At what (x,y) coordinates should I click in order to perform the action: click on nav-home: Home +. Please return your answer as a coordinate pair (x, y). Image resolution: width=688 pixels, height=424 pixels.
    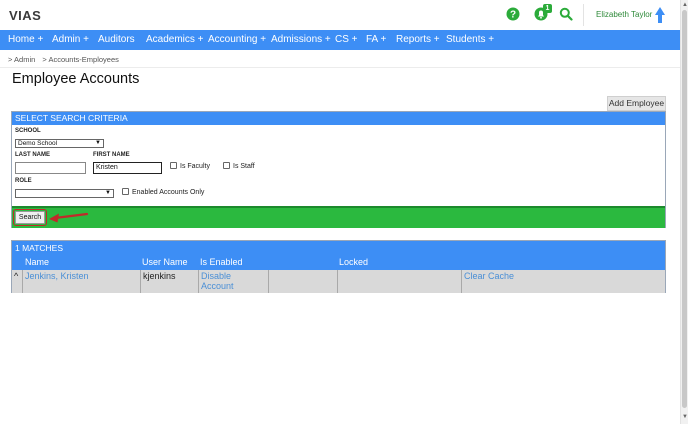
    Looking at the image, I should click on (25, 39).